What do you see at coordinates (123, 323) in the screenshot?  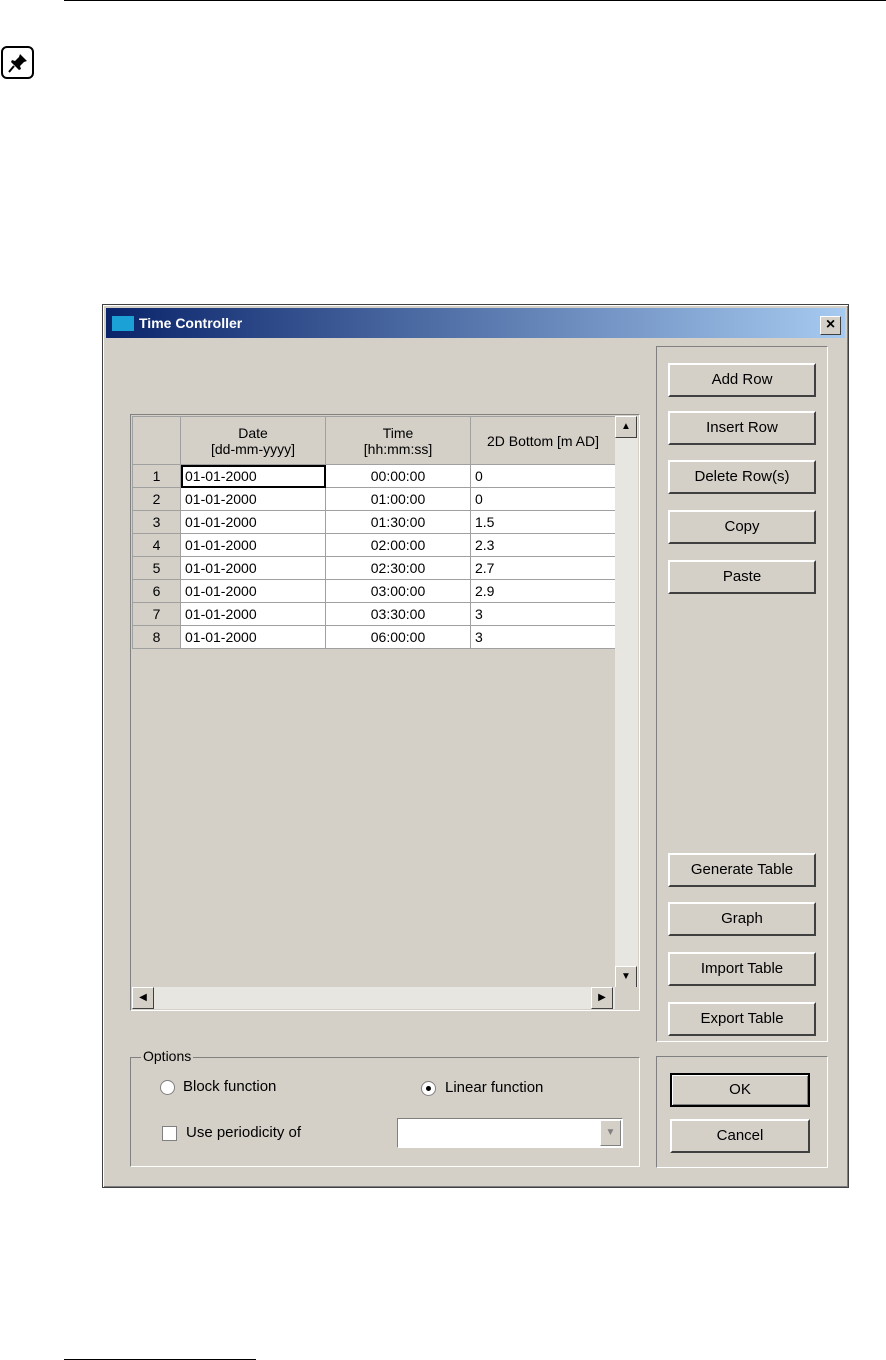 I see `app-icon` at bounding box center [123, 323].